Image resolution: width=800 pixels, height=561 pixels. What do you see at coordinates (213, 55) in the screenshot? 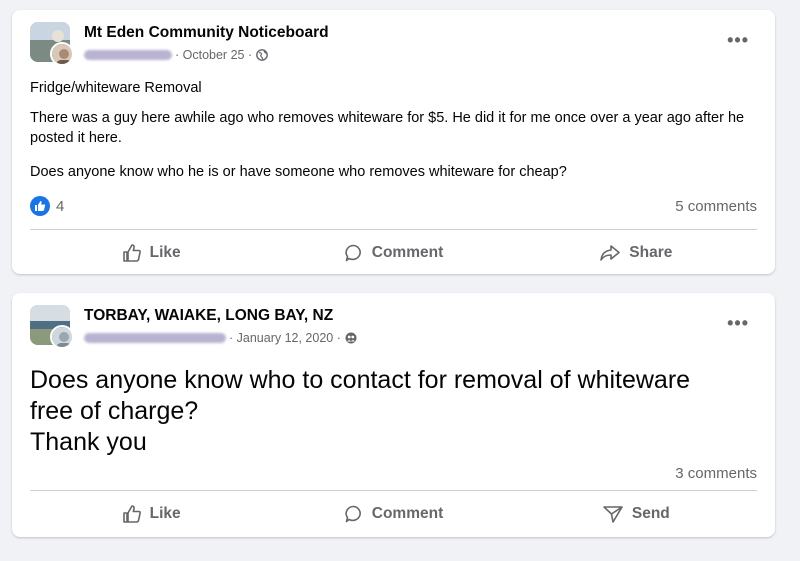
I see `post-date: · October 25 ·` at bounding box center [213, 55].